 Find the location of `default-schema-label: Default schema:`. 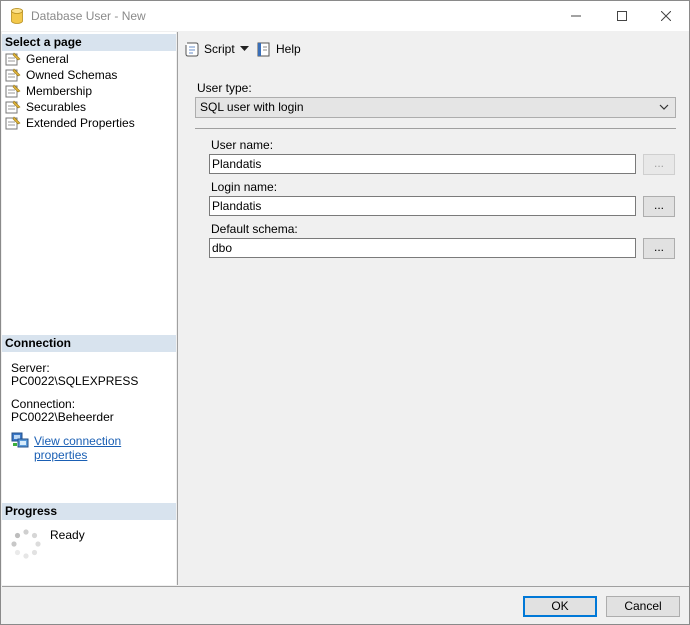

default-schema-label: Default schema: is located at coordinates (254, 229).